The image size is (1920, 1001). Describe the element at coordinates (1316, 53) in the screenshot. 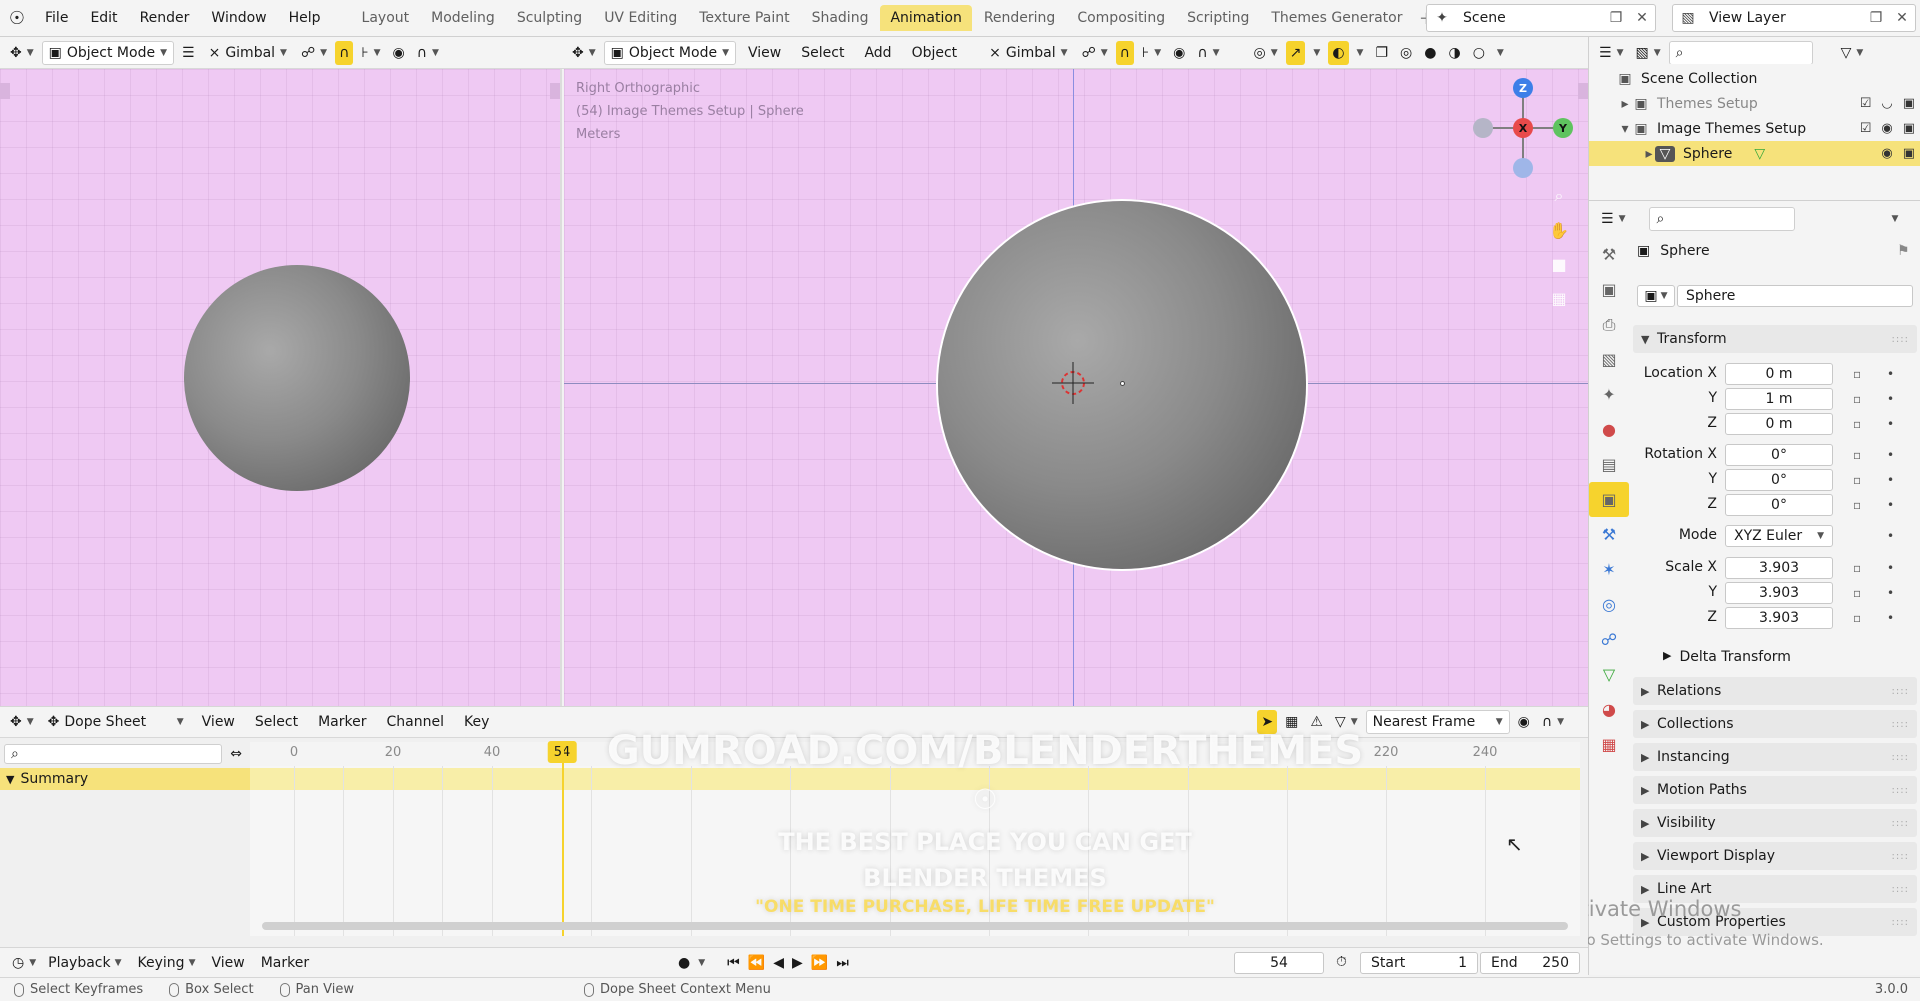

I see `gizmo-dropdown-icon: ▼` at that location.